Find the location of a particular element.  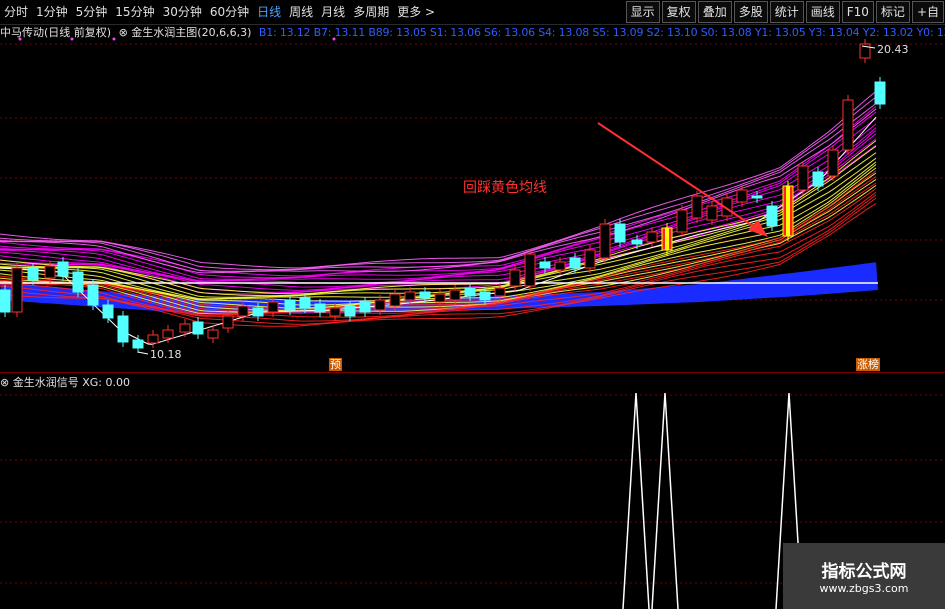

watermark-url: www.zbgs3.com is located at coordinates (864, 588).